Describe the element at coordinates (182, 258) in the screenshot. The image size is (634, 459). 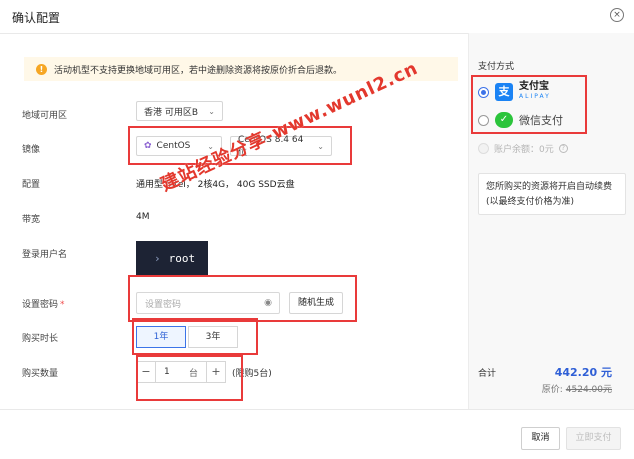
I see `login-user-name: root` at that location.